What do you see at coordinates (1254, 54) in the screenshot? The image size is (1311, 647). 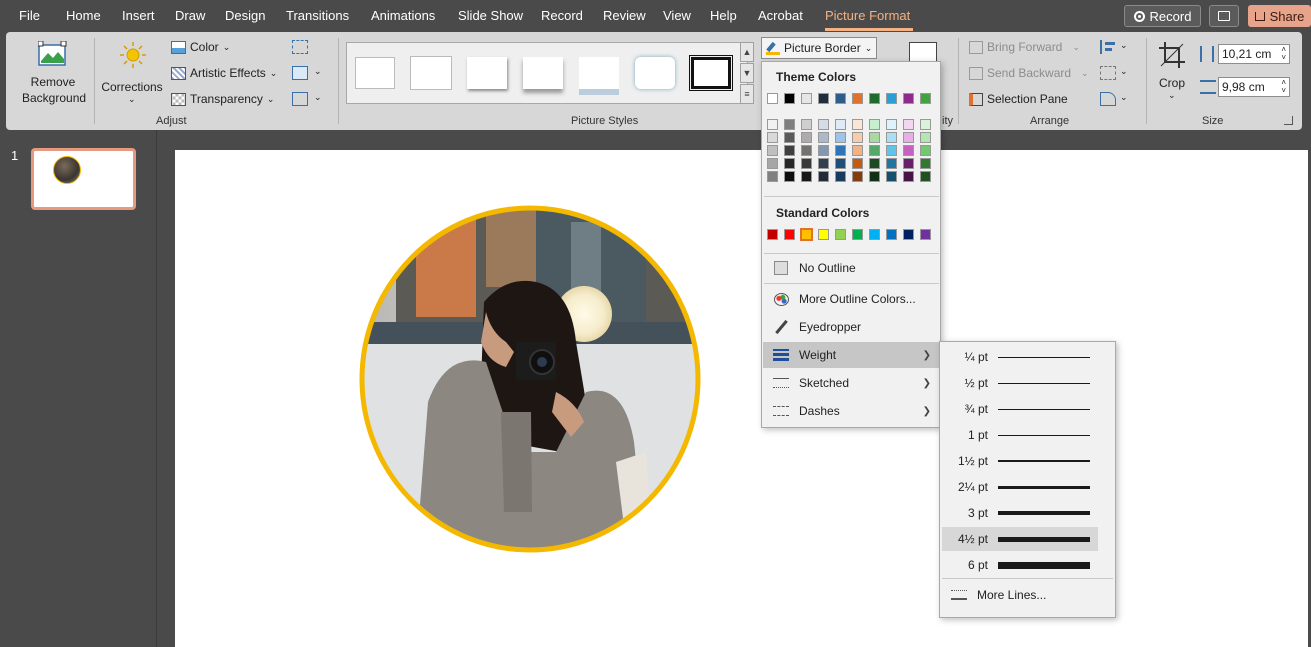 I see `height-input: 10,21 cm ˄ ˅` at bounding box center [1254, 54].